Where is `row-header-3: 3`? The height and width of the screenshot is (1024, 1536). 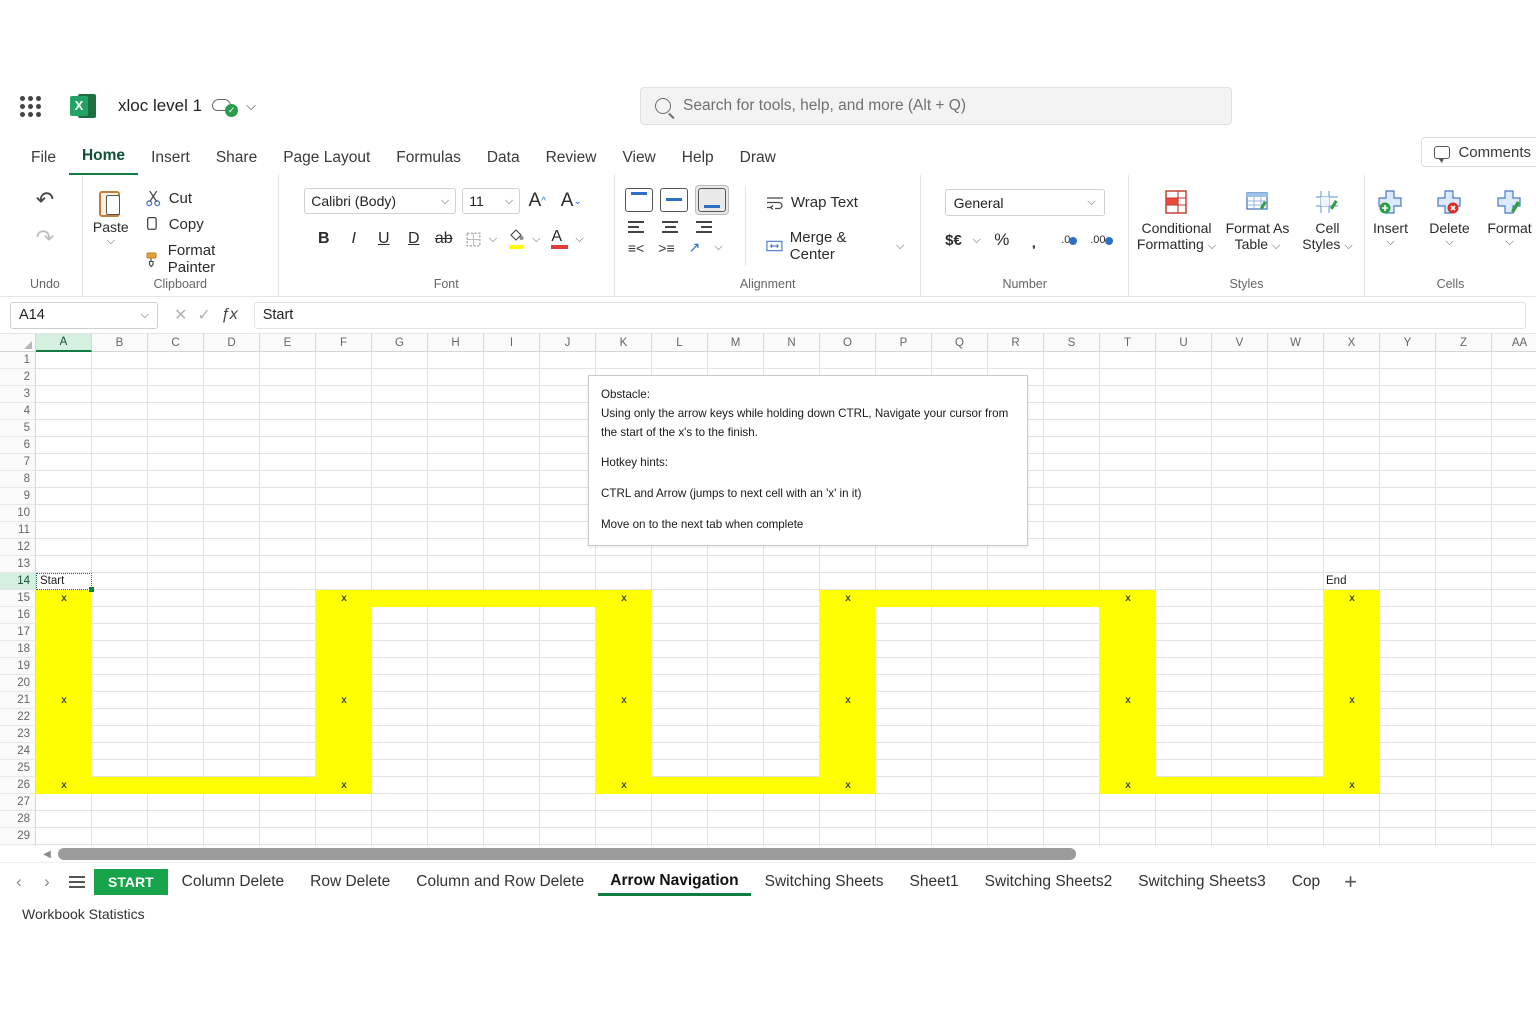
row-header-3: 3 is located at coordinates (18, 394).